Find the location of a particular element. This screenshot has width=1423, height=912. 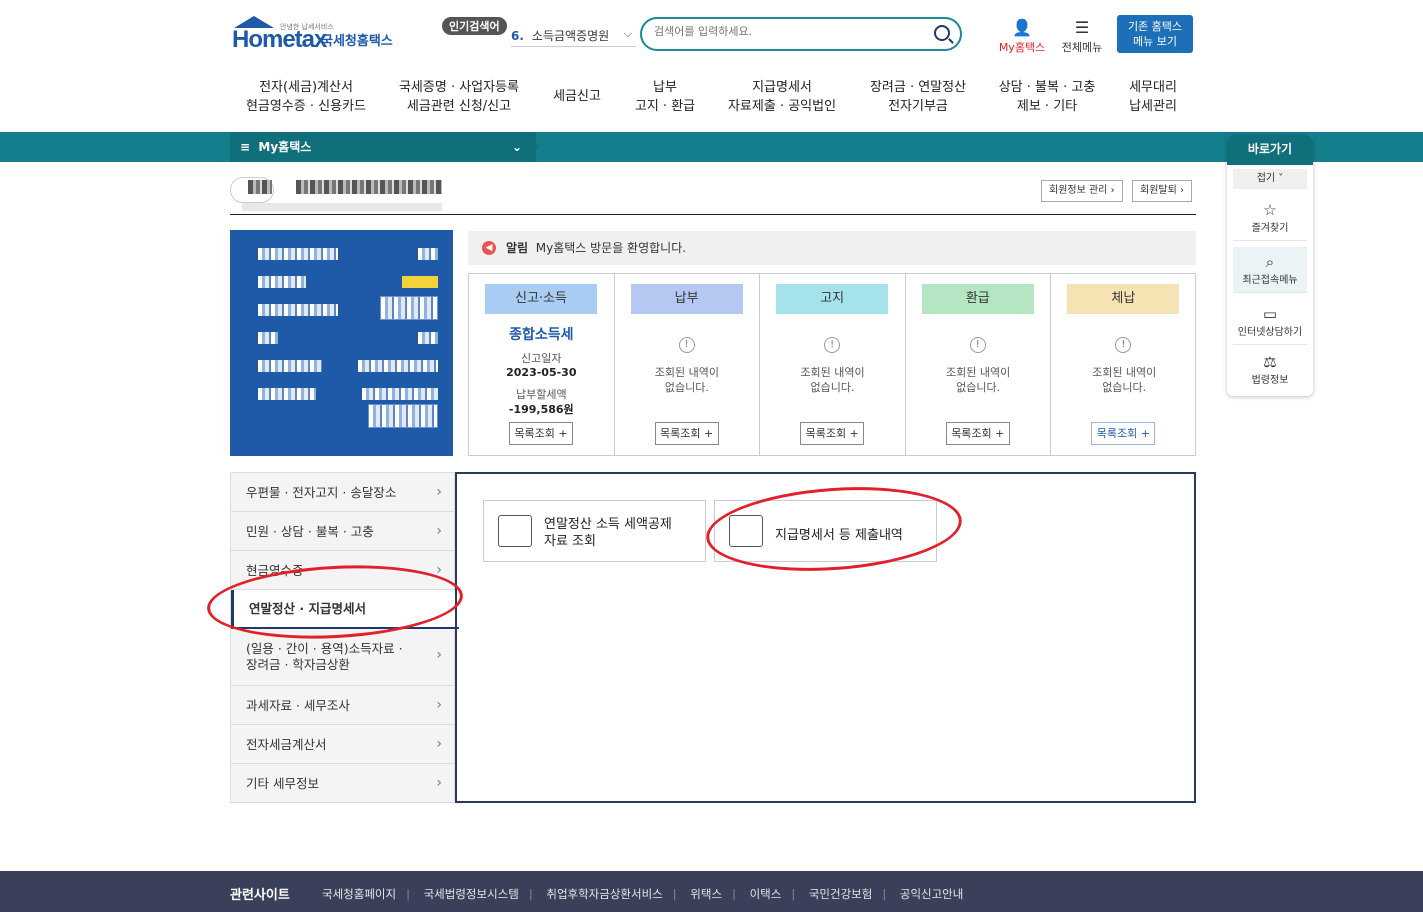

hamburger-icon: ☰ is located at coordinates (1082, 27).